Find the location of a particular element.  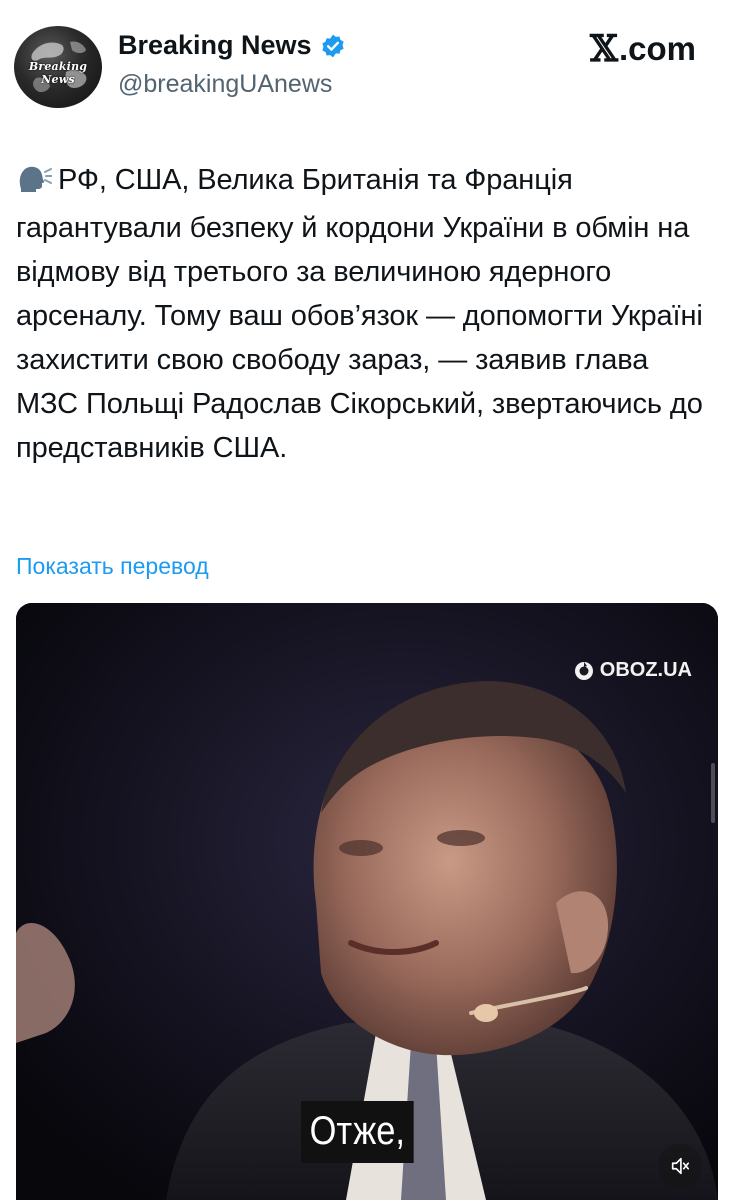

x-logo: 𝕏 .com is located at coordinates (643, 49).